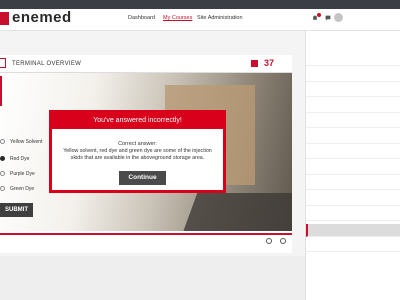 The image size is (400, 300). What do you see at coordinates (22, 189) in the screenshot?
I see `option-label: Green Dye` at bounding box center [22, 189].